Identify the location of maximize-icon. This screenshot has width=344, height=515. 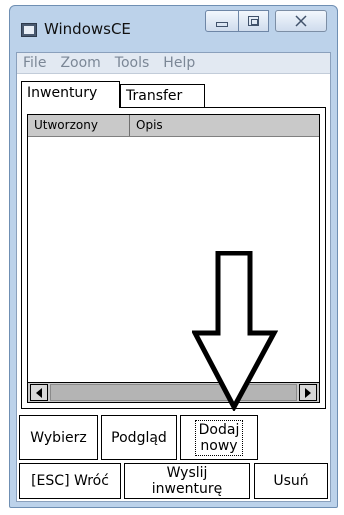
(253, 21).